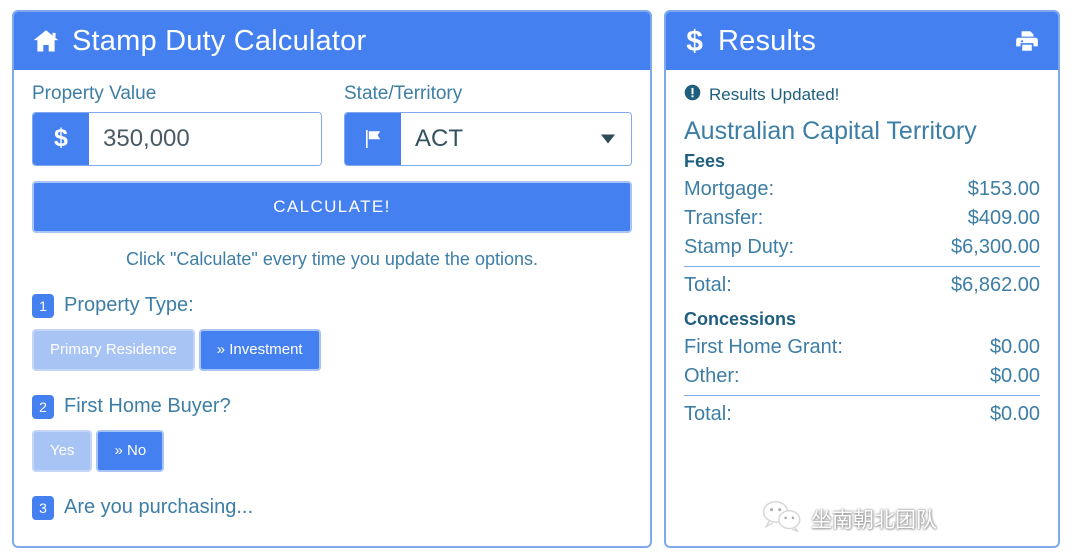 This screenshot has width=1080, height=558. I want to click on section-title: Concessions, so click(740, 319).